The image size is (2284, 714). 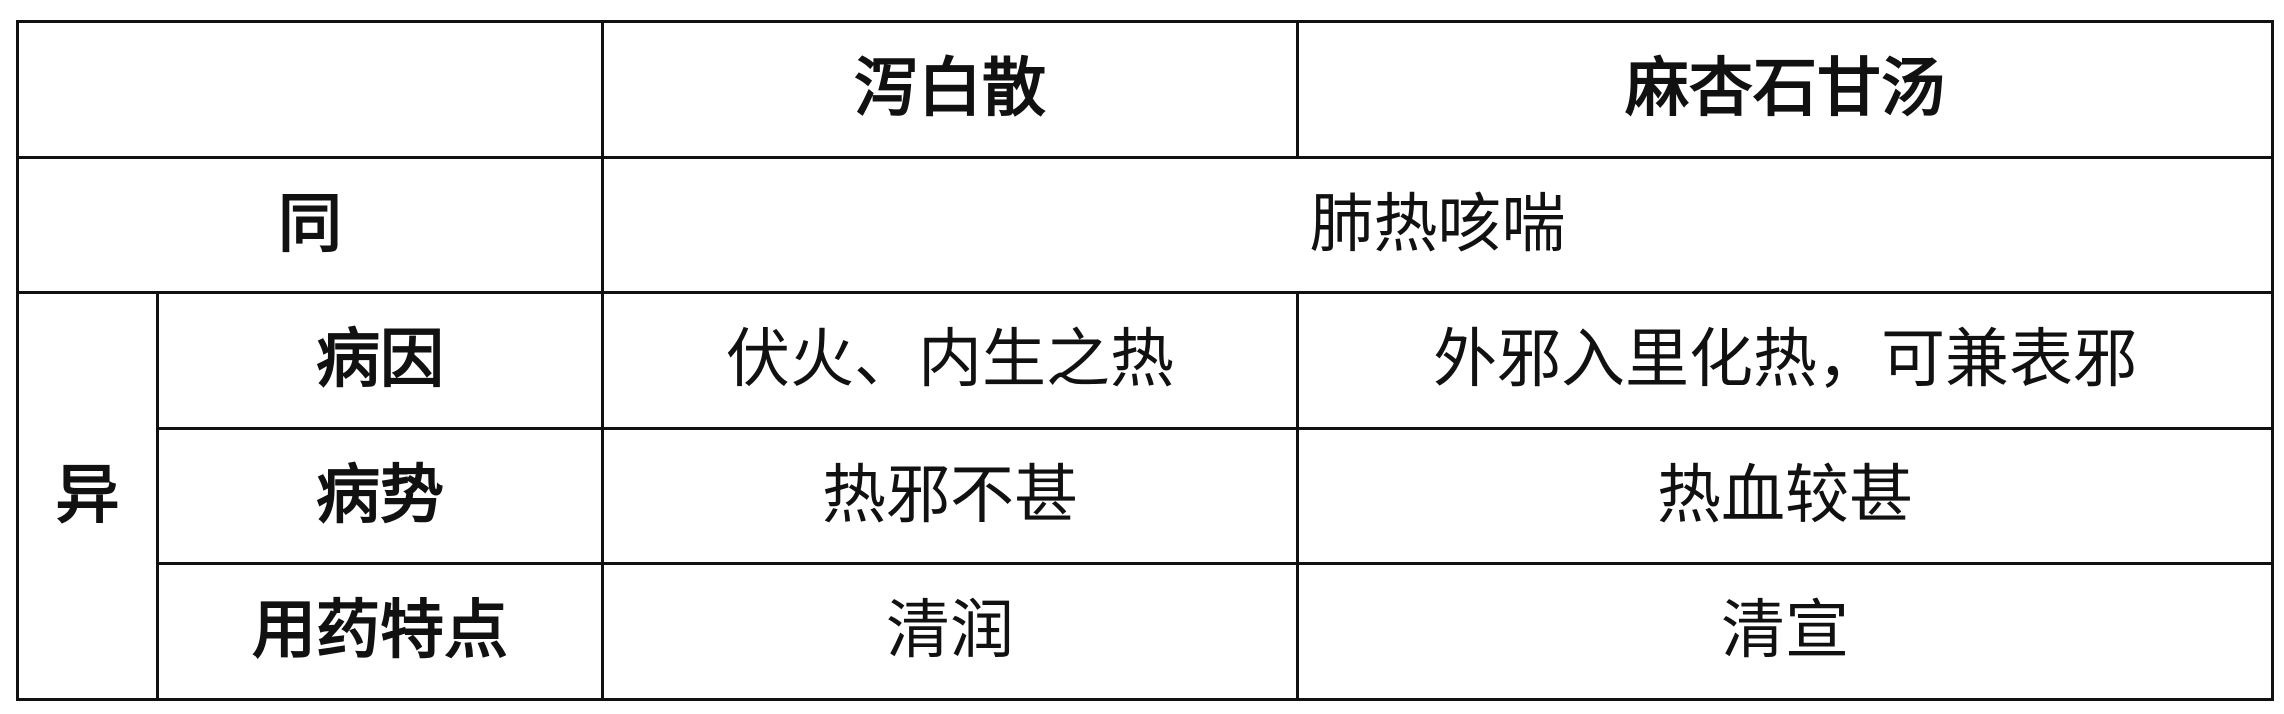 What do you see at coordinates (1437, 225) in the screenshot?
I see `same-value: 肺热咳喘` at bounding box center [1437, 225].